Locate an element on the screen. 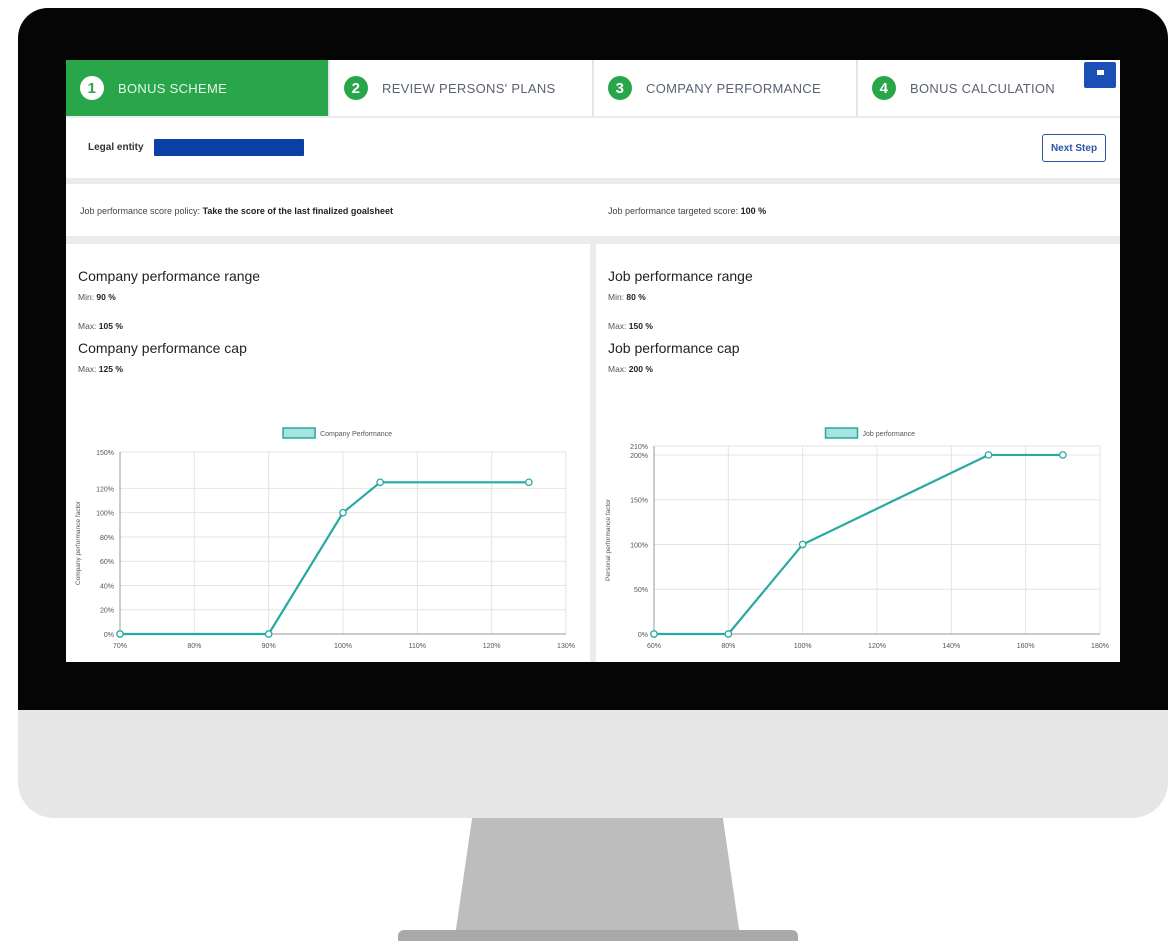 This screenshot has height=941, width=1168. series-line is located at coordinates (324, 558).